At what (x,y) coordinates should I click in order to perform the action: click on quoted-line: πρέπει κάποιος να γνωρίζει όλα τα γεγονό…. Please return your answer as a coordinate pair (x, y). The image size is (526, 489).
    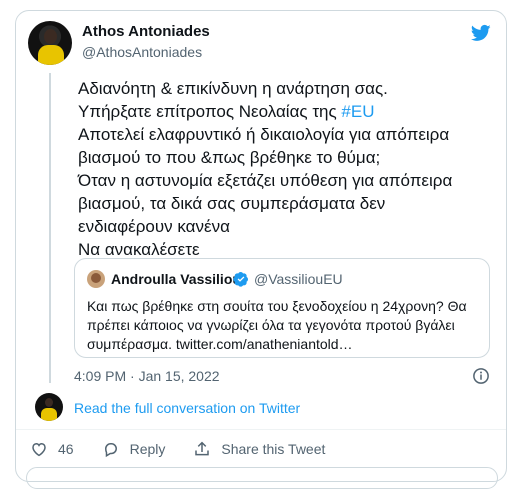
    Looking at the image, I should click on (271, 325).